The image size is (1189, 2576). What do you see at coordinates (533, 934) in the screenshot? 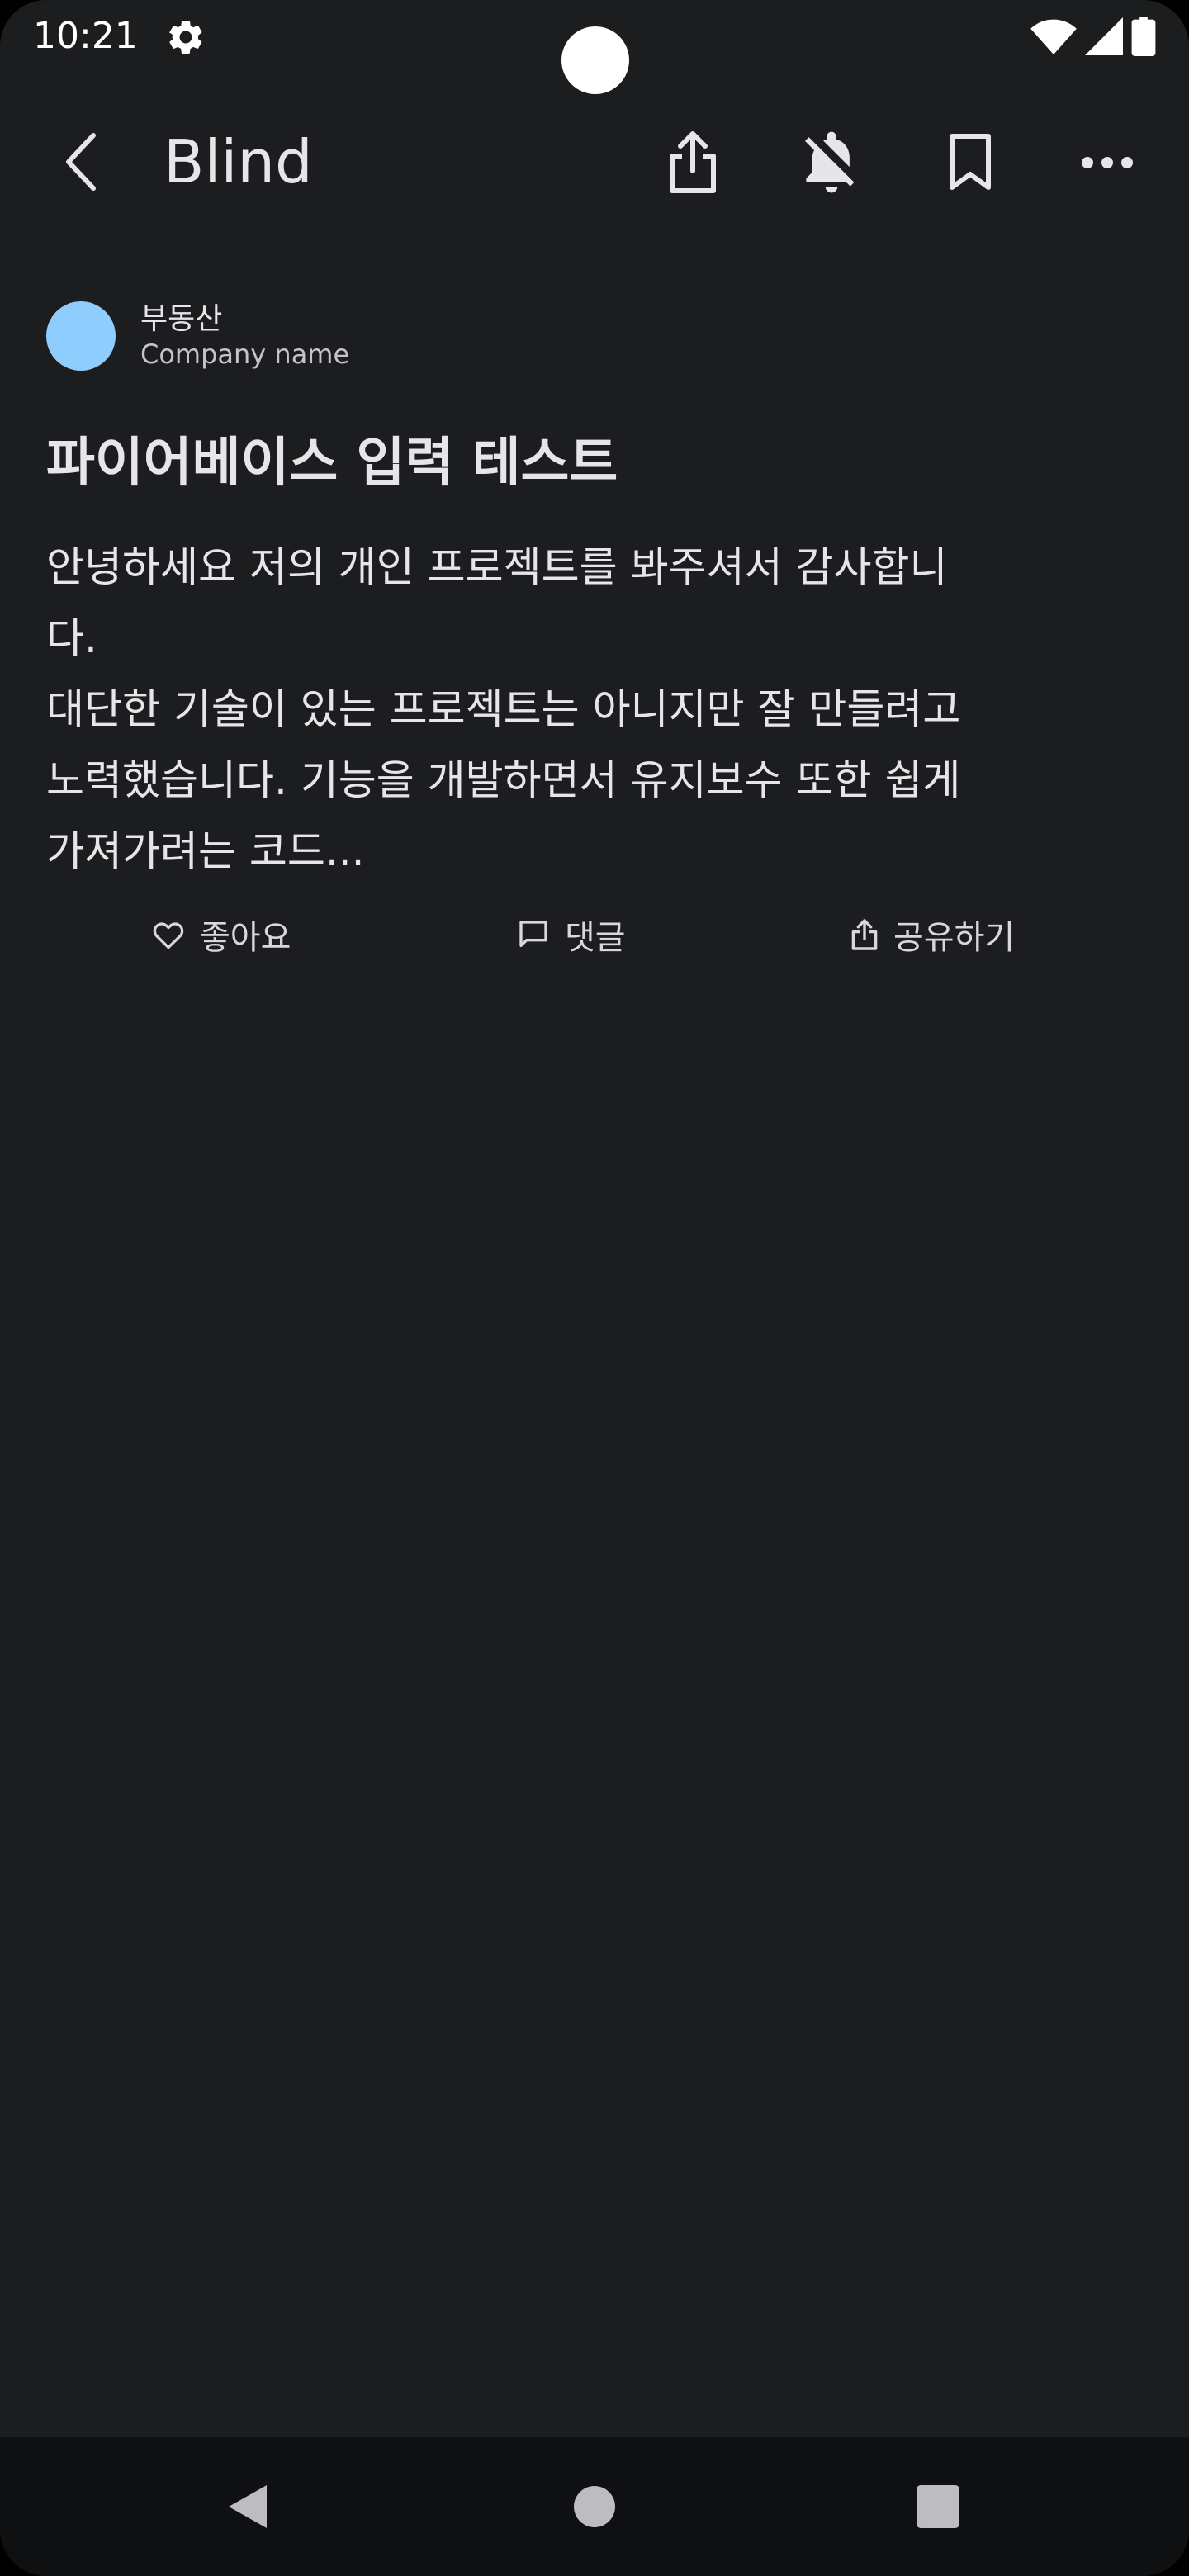
I see `comment-icon` at bounding box center [533, 934].